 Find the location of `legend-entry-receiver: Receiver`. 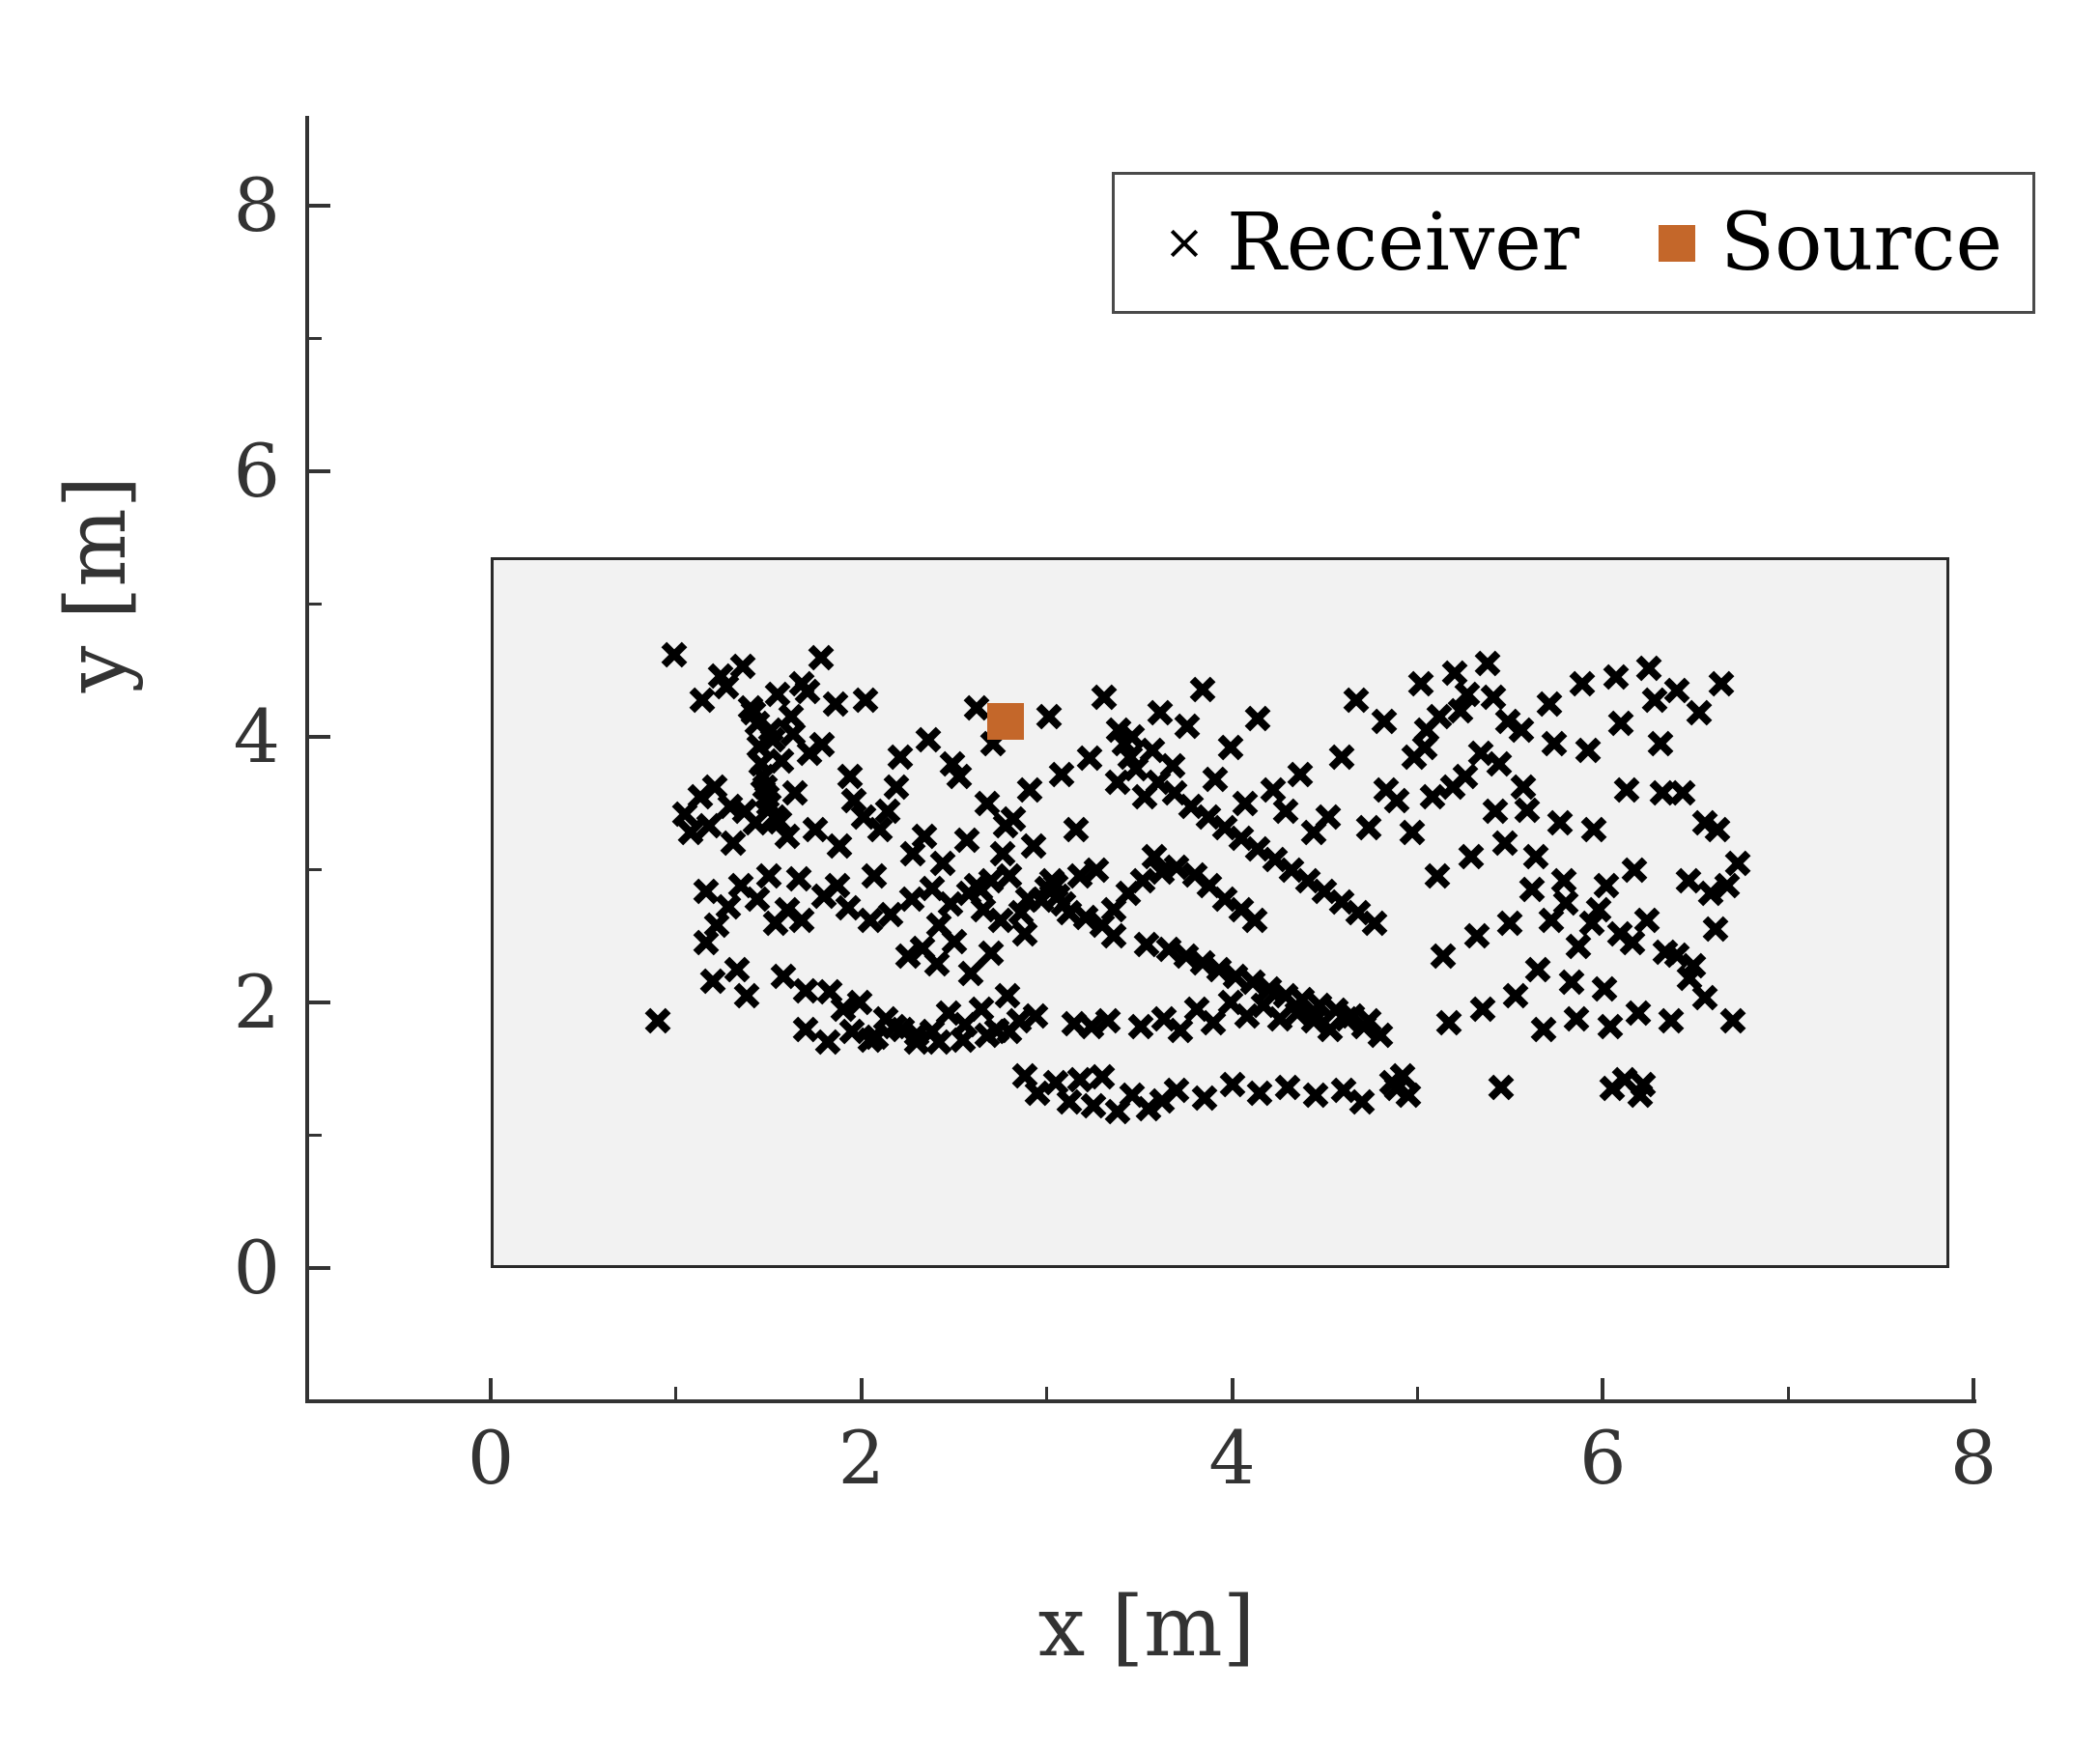

legend-entry-receiver: Receiver is located at coordinates (1373, 242).